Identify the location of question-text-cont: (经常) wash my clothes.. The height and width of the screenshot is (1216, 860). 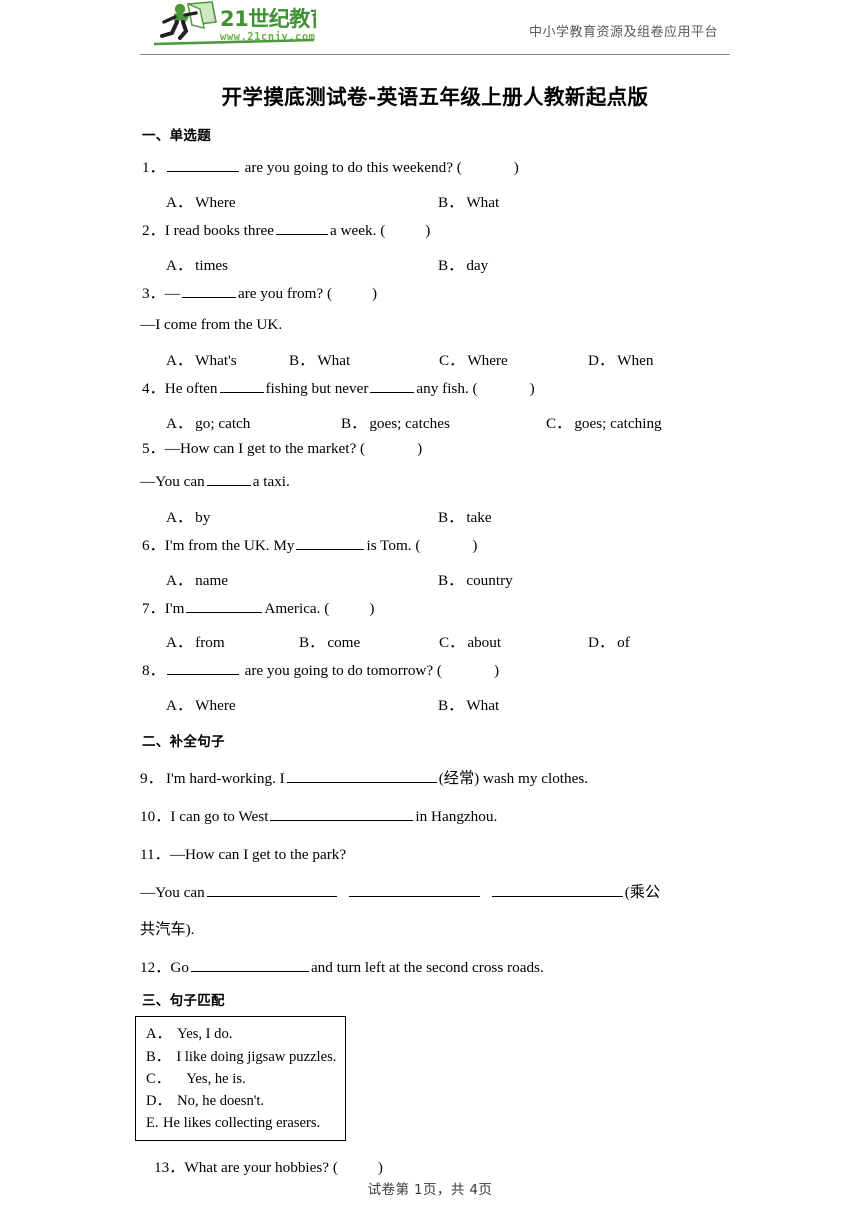
(513, 779).